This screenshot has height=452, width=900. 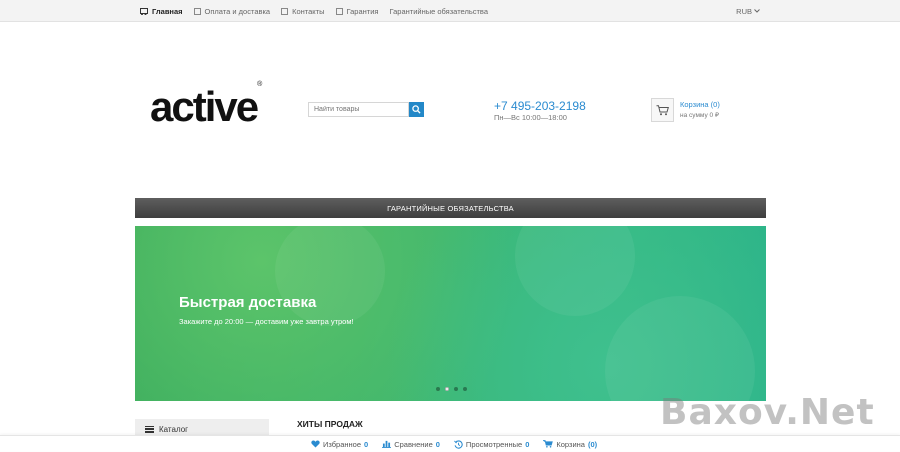 I want to click on topnav-warranty: Гарантия, so click(x=357, y=11).